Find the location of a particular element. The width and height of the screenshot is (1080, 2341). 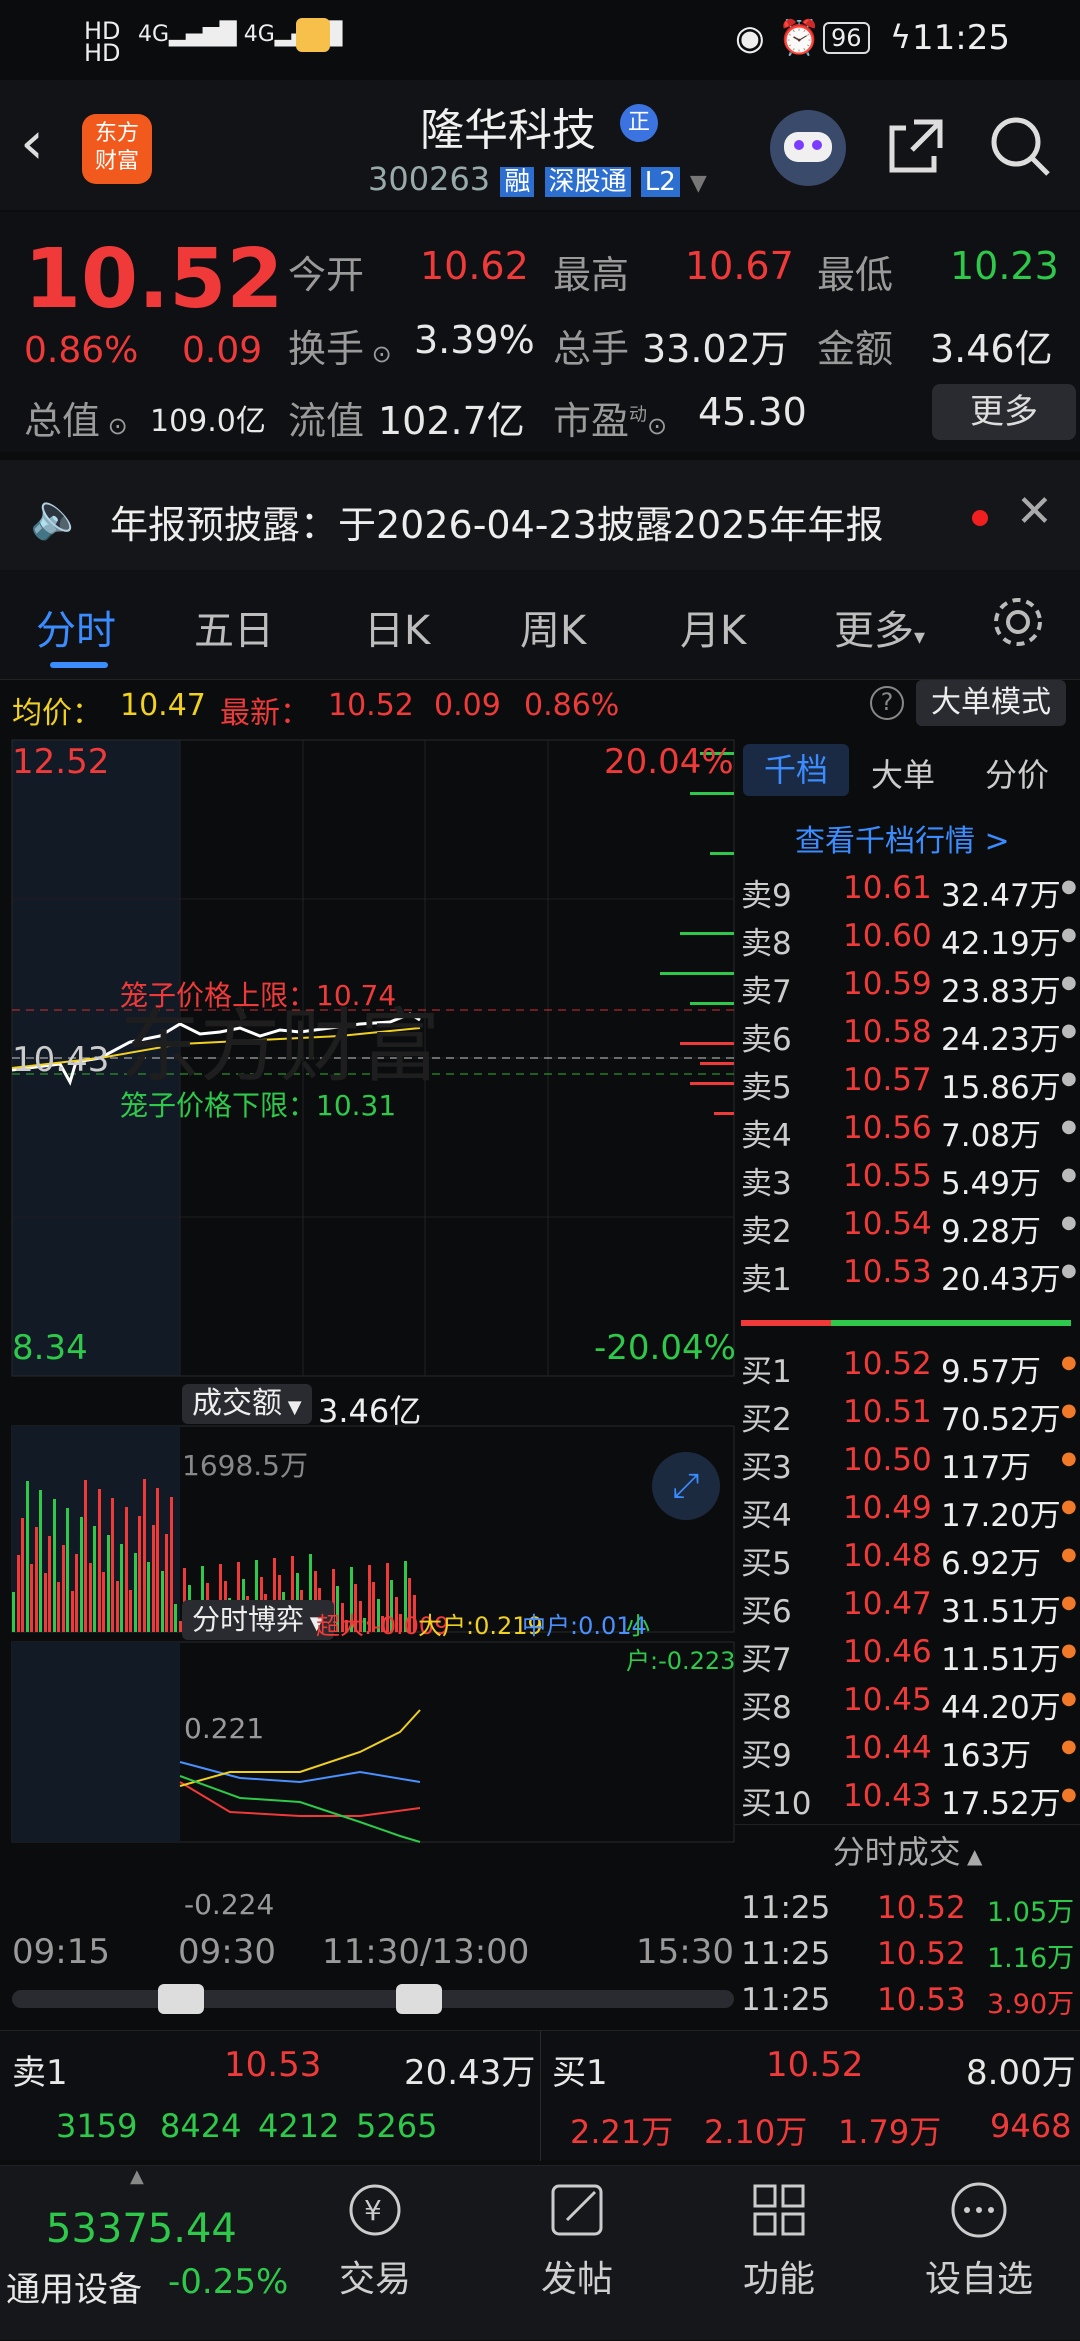

ask-level-row: 卖4 10.56 7.08万 ● is located at coordinates (907, 1128).